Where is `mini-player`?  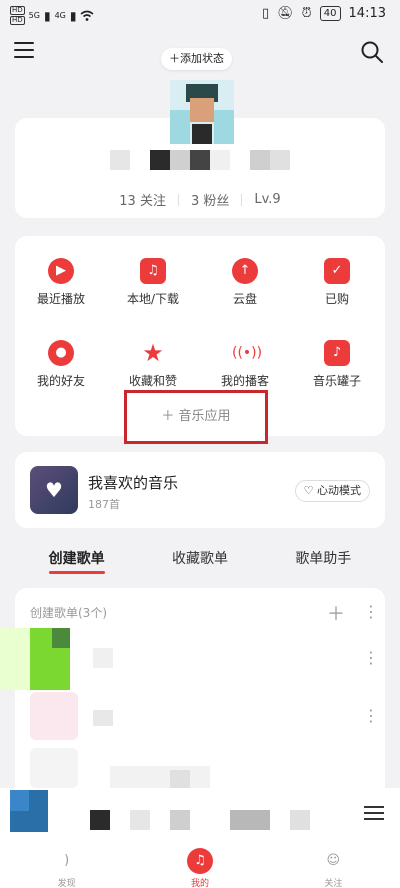 mini-player is located at coordinates (200, 814).